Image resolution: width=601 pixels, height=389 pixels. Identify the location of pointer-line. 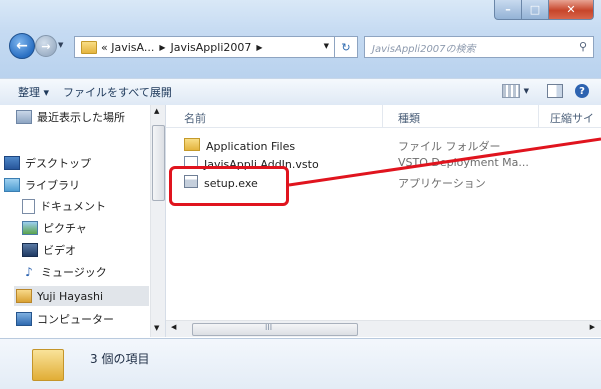
(444, 162).